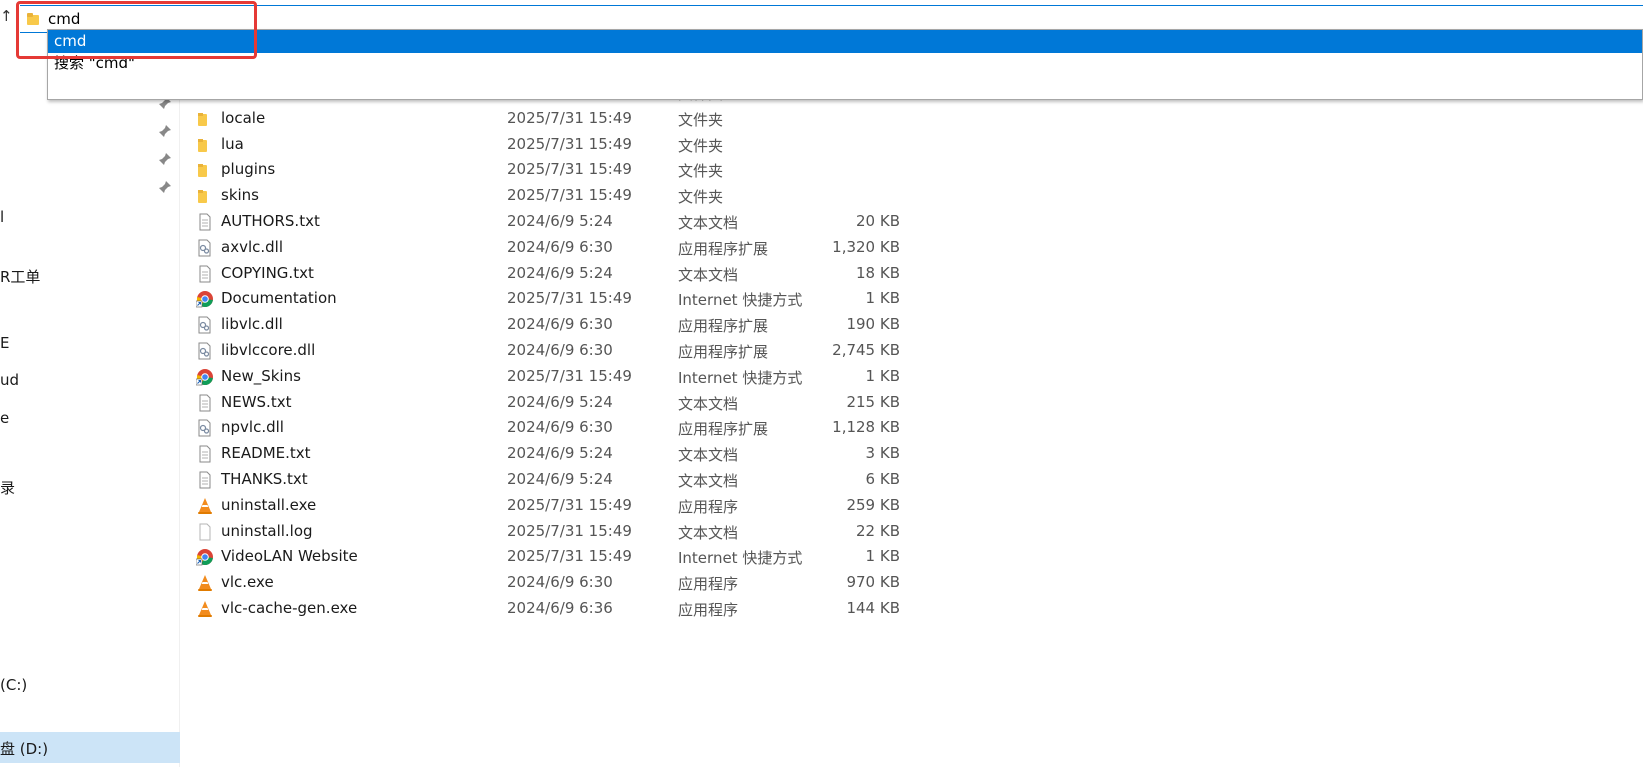 The image size is (1643, 767). I want to click on autocomplete-item-search: 搜索 "cmd", so click(845, 63).